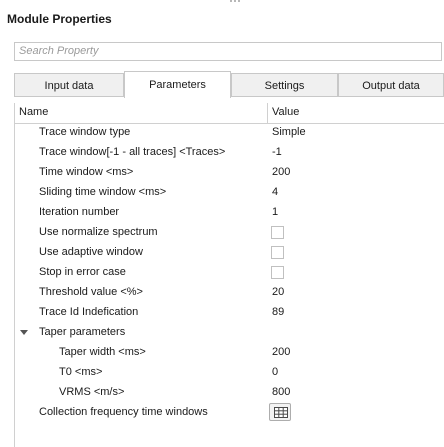  I want to click on property-value: 4, so click(275, 192).